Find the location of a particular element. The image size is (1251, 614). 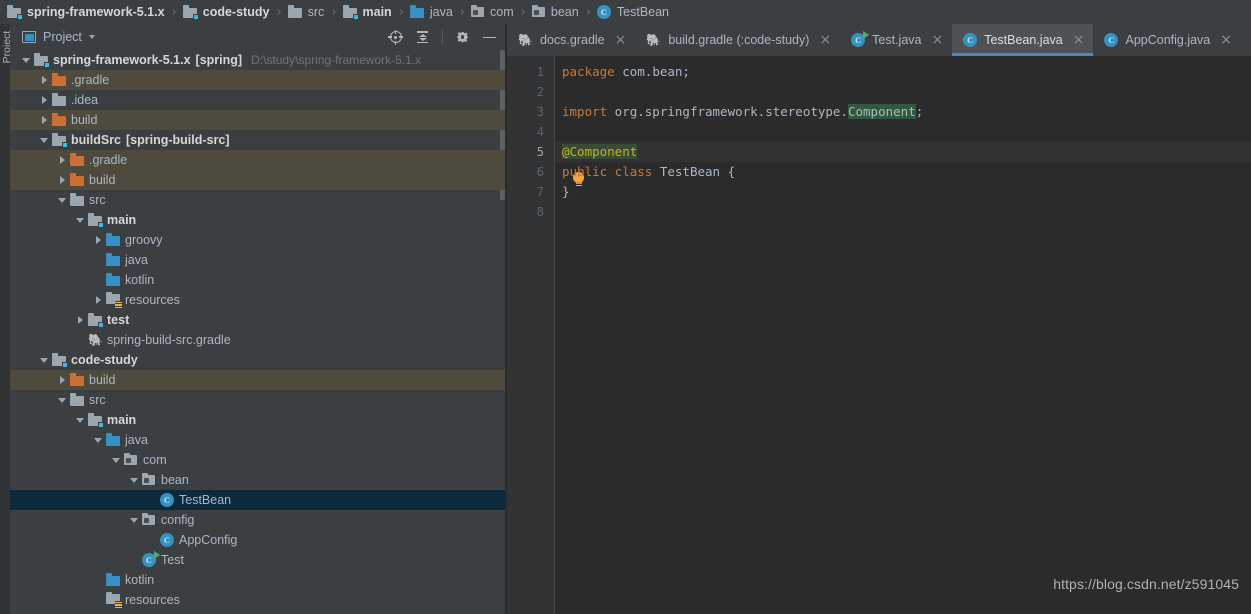

tree-node-label: java is located at coordinates (136, 260).